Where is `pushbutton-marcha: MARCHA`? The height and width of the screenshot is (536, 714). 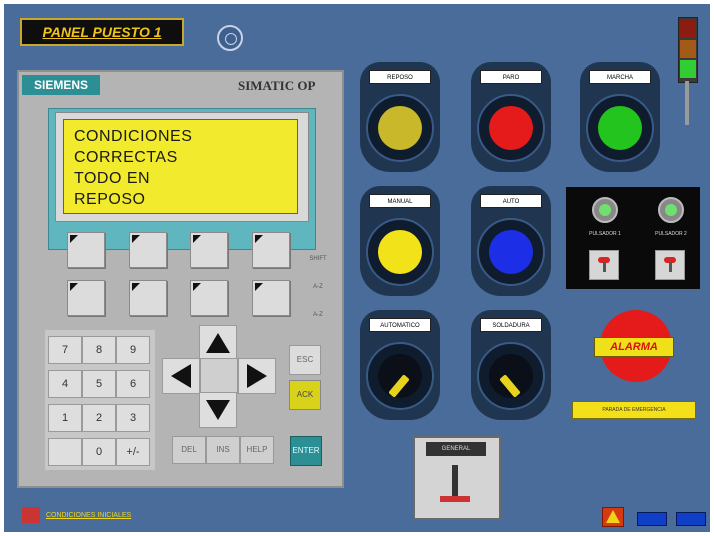 pushbutton-marcha: MARCHA is located at coordinates (620, 117).